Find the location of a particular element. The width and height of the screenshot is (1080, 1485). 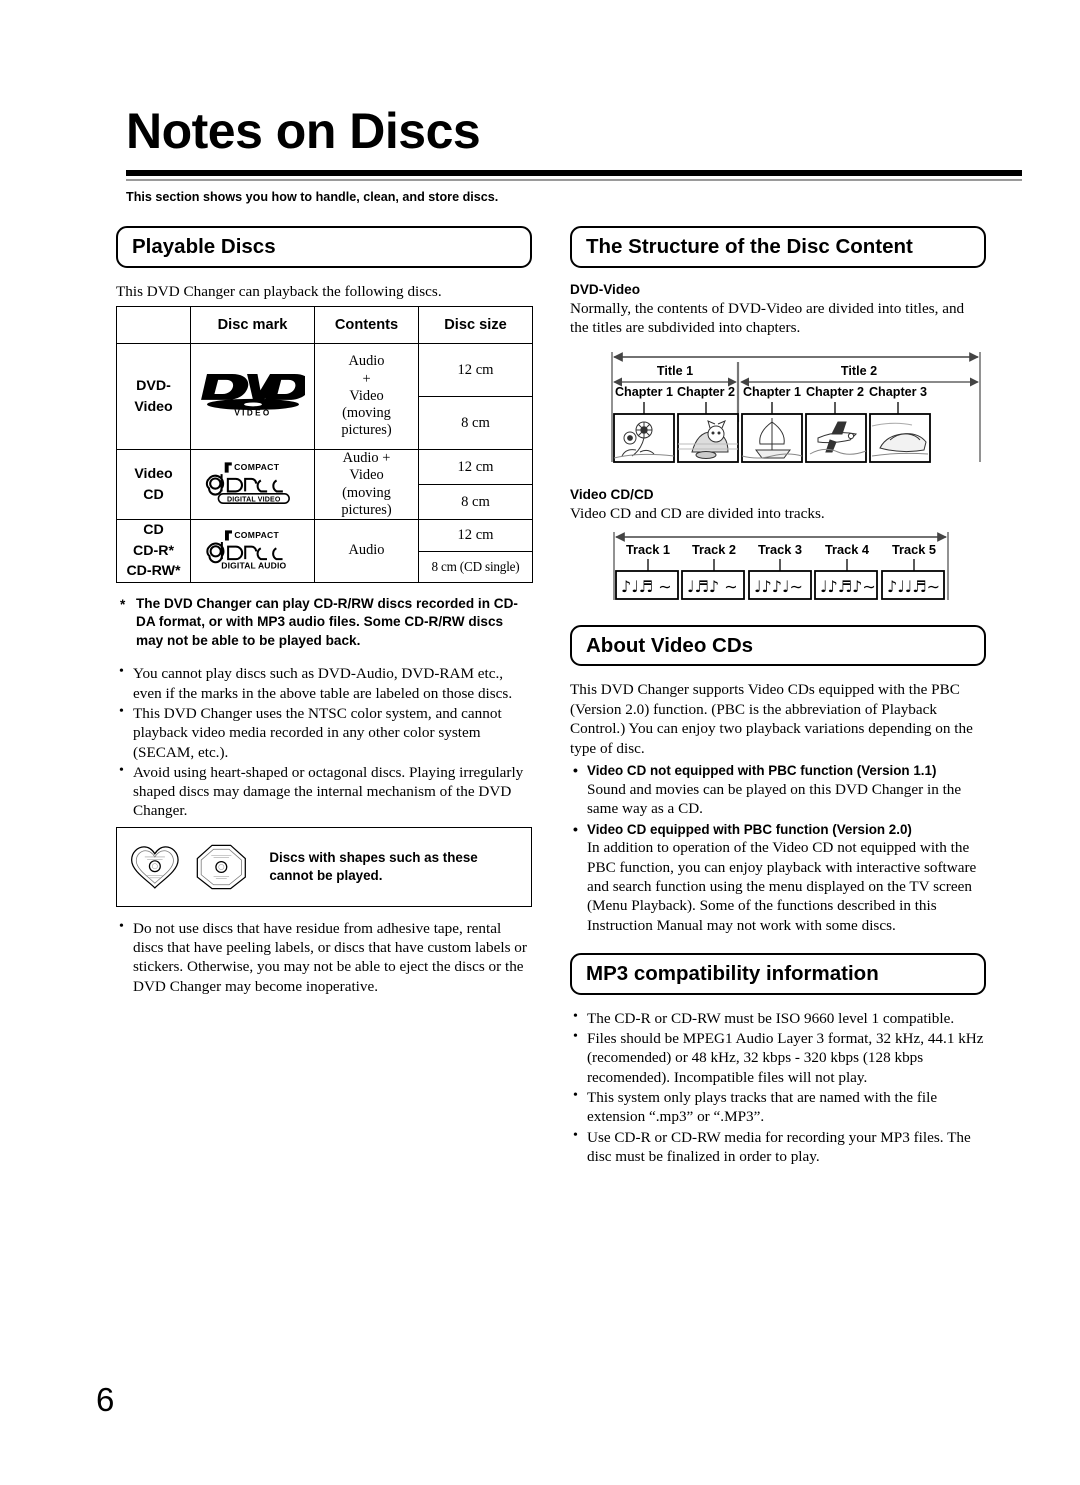

table-header-contents: Contents is located at coordinates (366, 325).